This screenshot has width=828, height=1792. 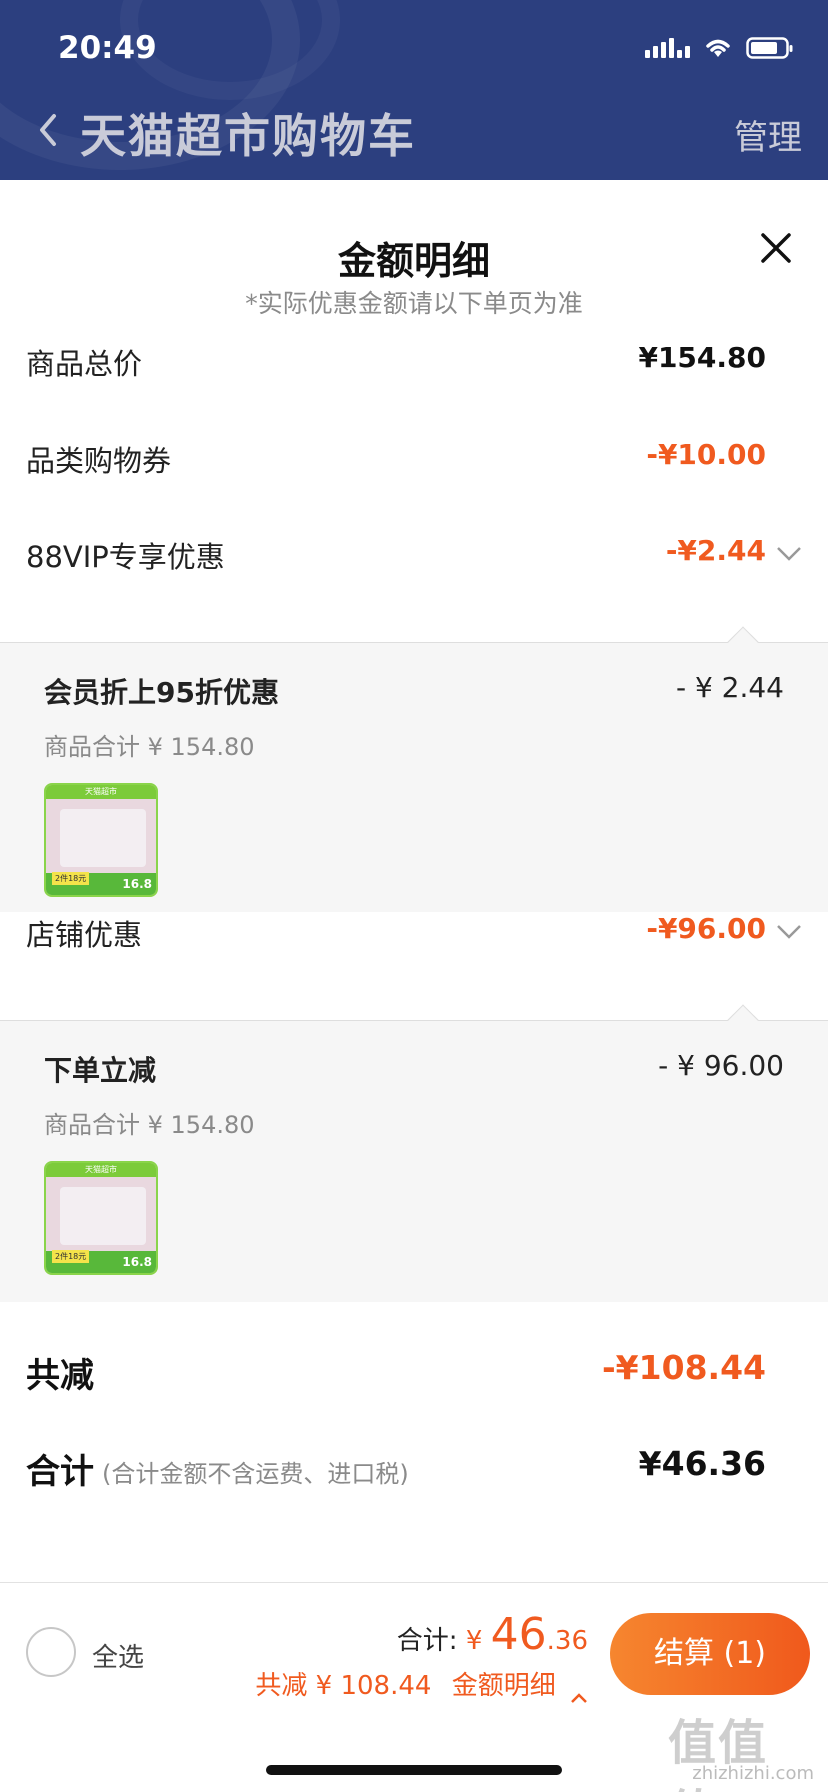 I want to click on total-saving-row: 共减 -¥108.44, so click(x=414, y=1373).